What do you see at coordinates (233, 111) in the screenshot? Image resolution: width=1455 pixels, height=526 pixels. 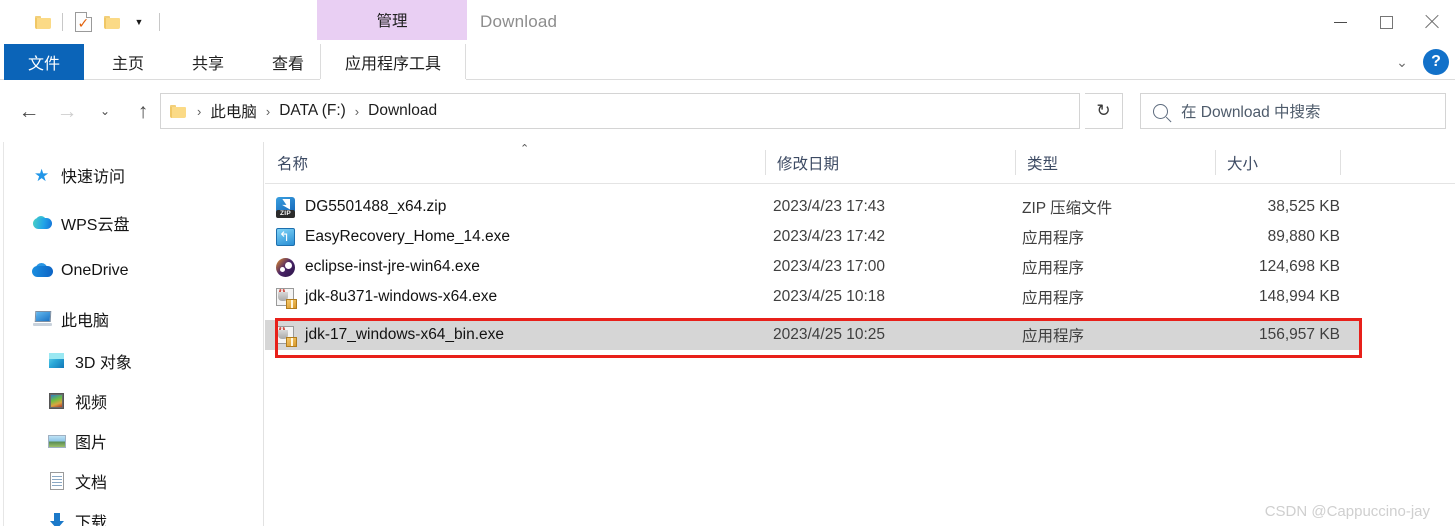 I see `breadcrumb-item-this-pc: 此电脑` at bounding box center [233, 111].